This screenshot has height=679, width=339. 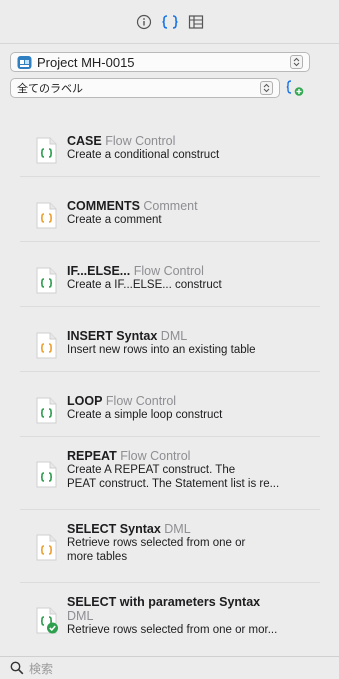 I want to click on snippet-description: Create a IF...ELSE... construct, so click(x=144, y=285).